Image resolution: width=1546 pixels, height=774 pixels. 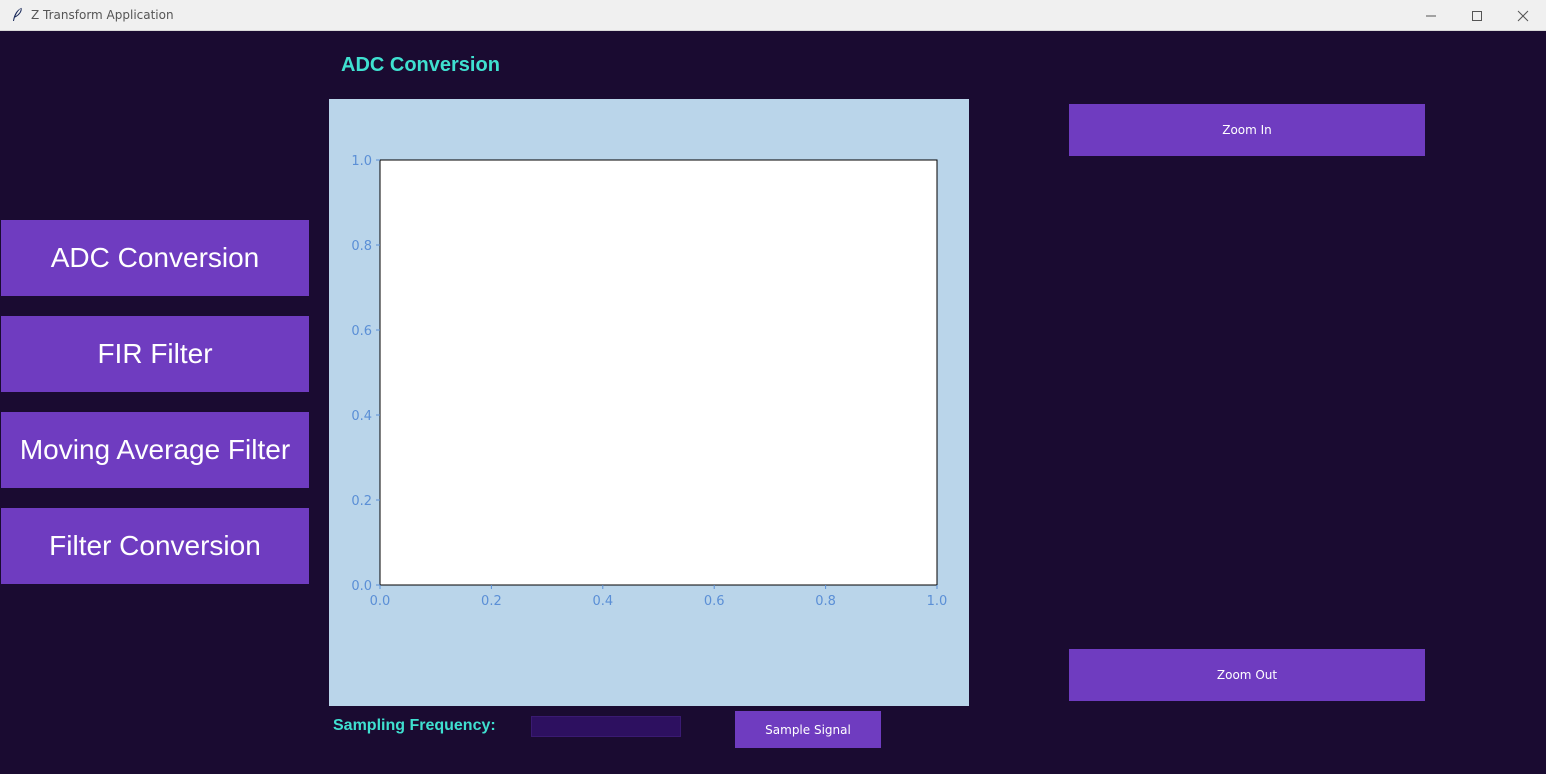 I want to click on sample-signal-button: Sample Signal, so click(x=808, y=729).